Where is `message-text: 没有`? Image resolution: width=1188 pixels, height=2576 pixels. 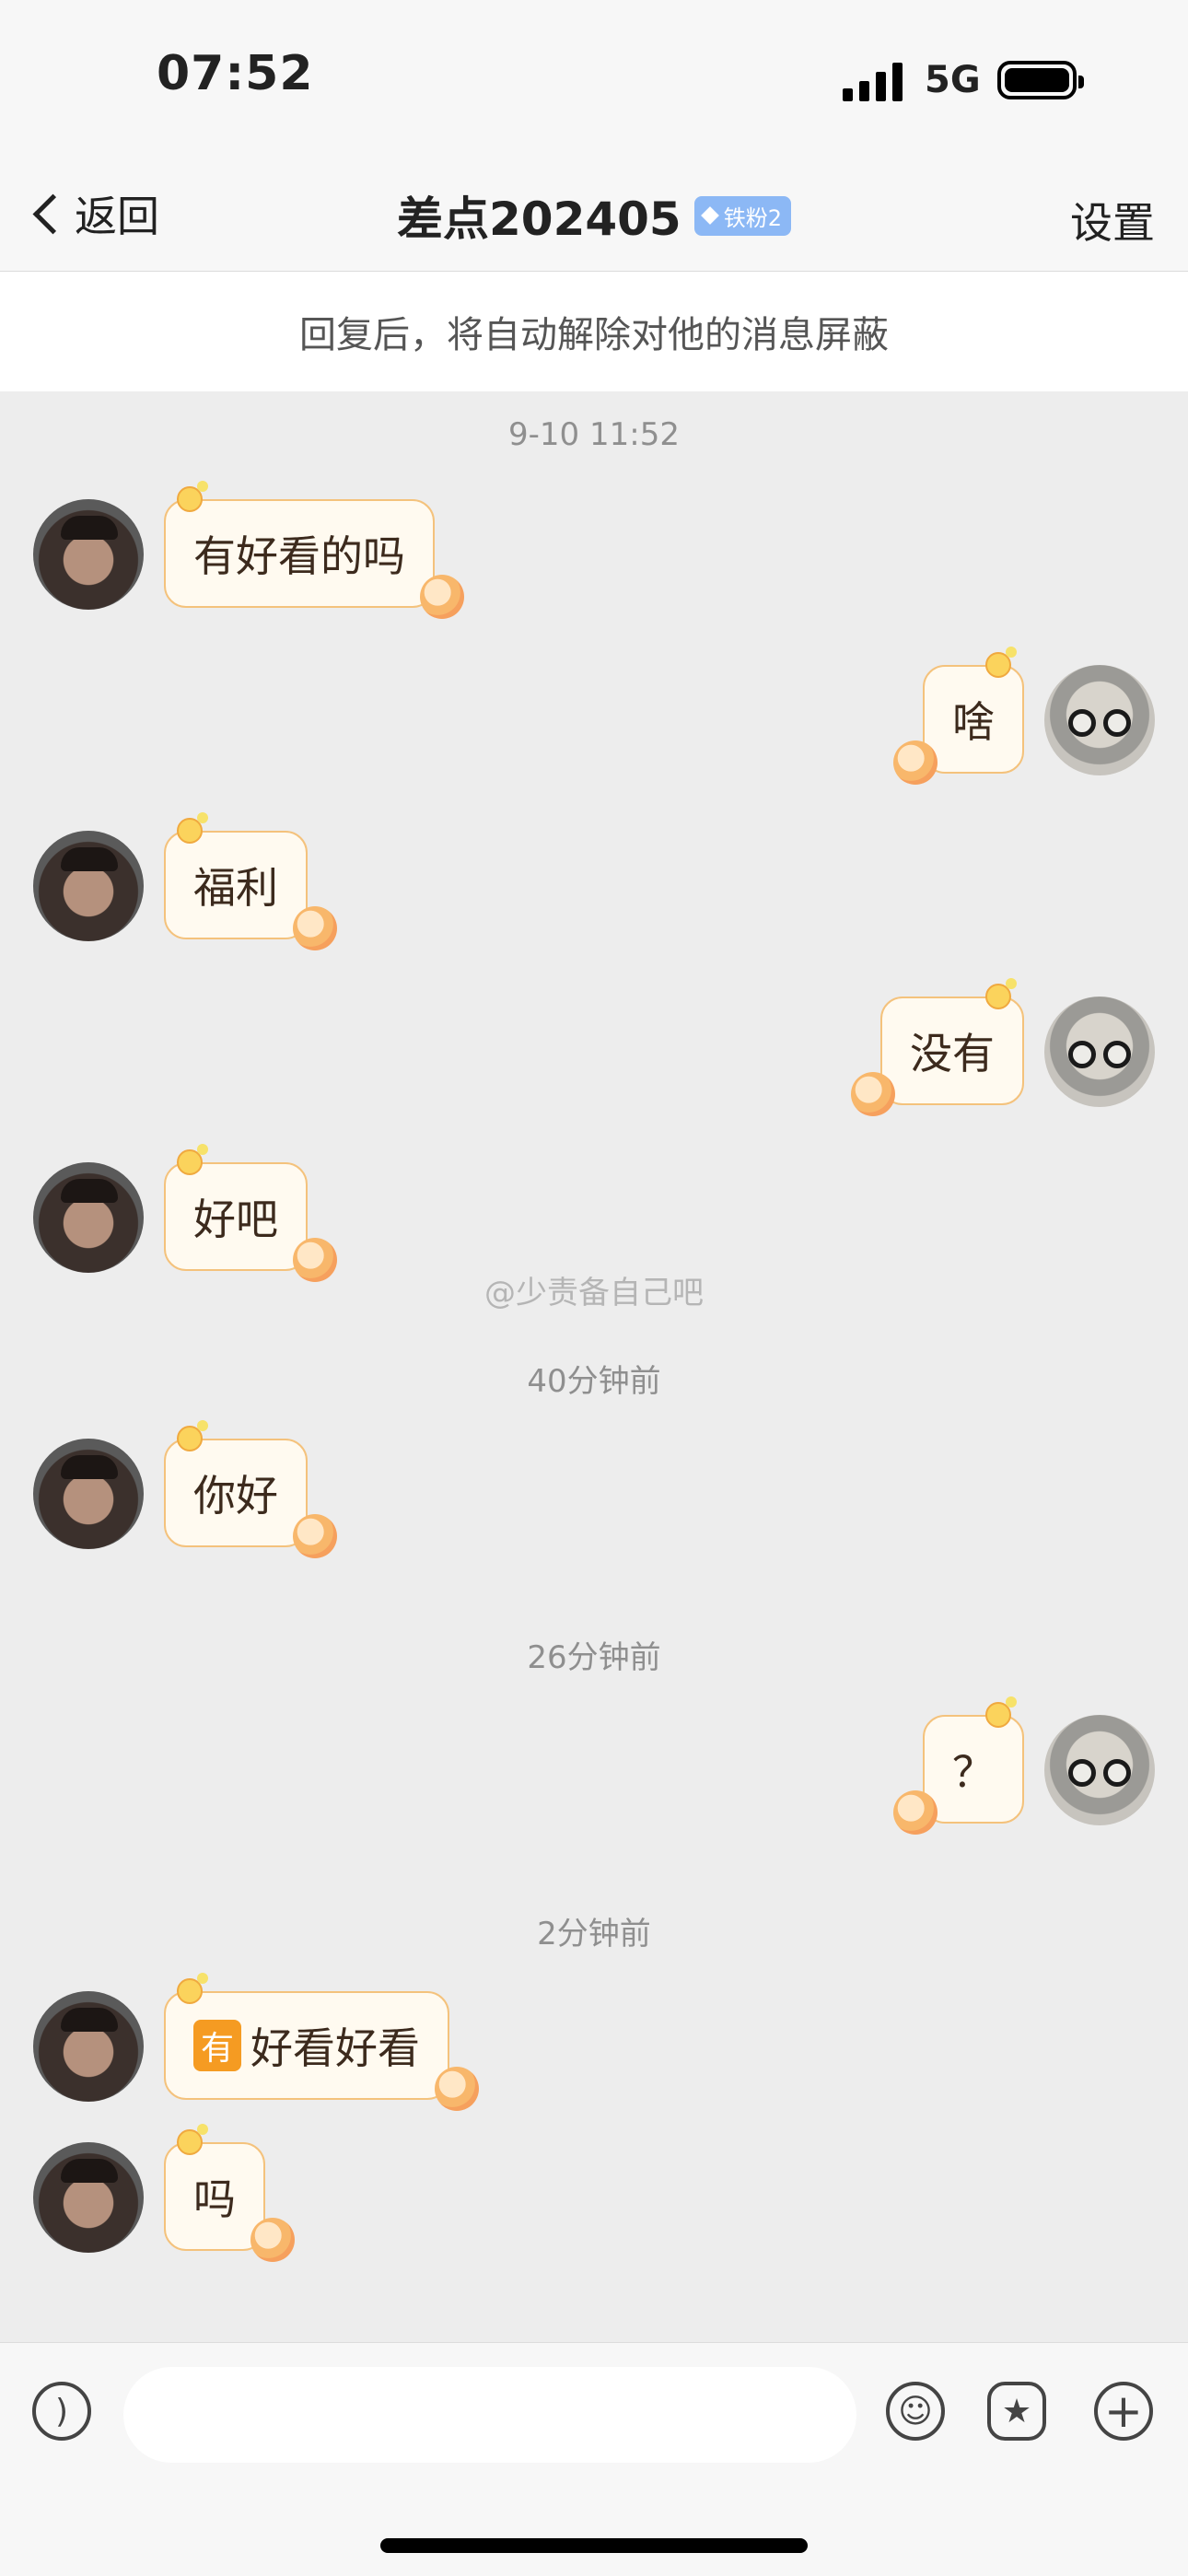
message-text: 没有 is located at coordinates (952, 1053).